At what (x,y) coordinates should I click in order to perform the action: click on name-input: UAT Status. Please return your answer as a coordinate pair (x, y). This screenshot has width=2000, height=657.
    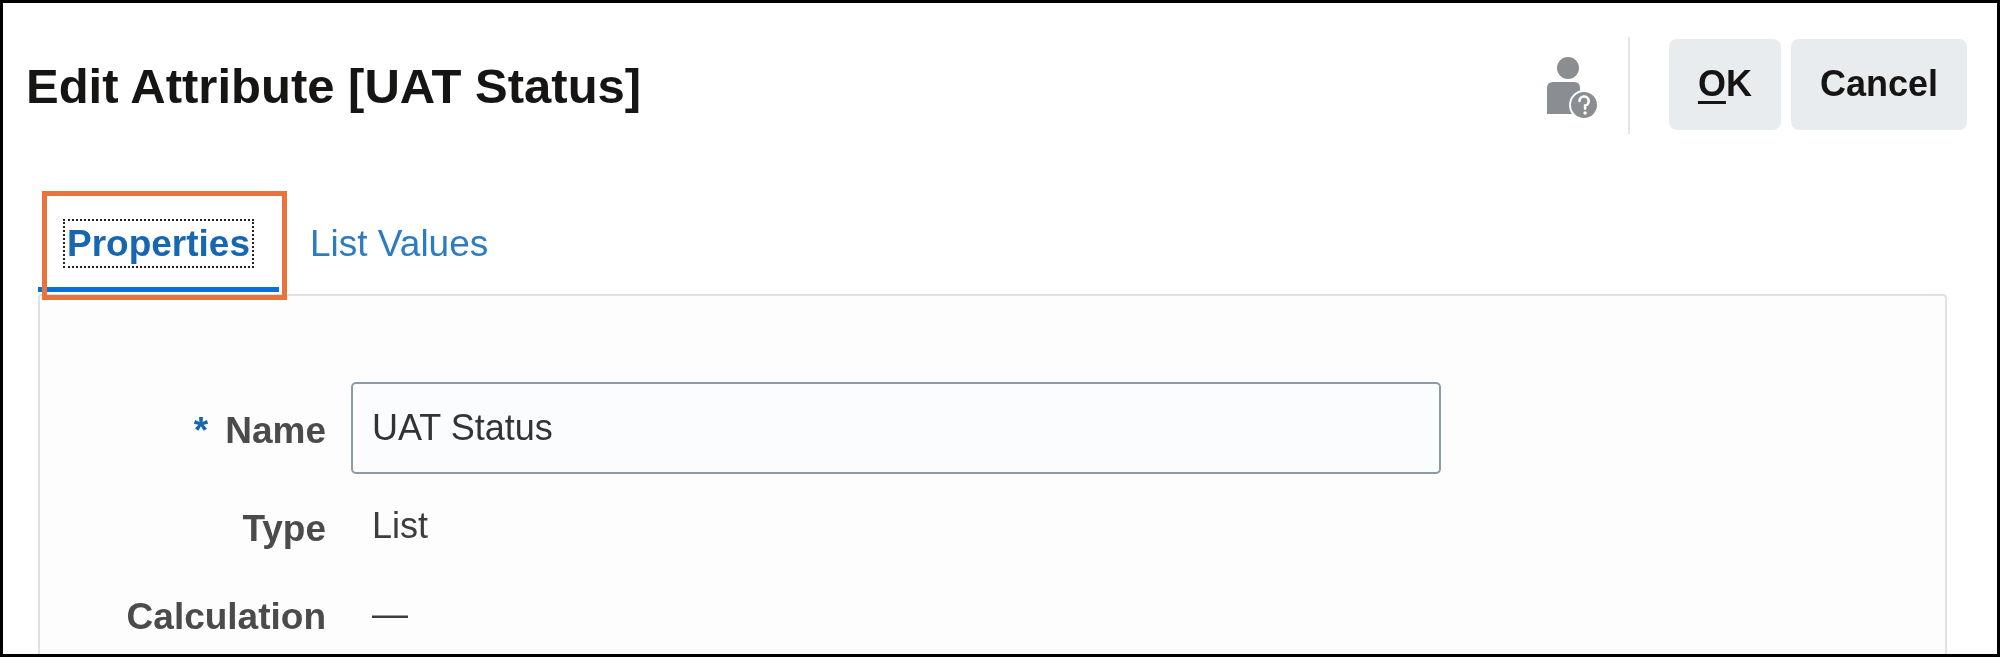
    Looking at the image, I should click on (896, 428).